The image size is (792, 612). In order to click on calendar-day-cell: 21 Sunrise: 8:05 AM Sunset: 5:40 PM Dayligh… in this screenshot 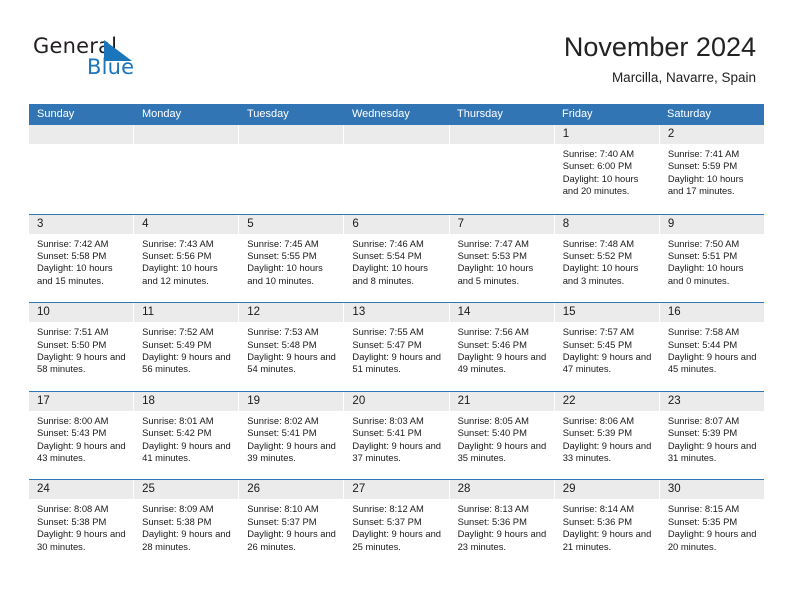, I will do `click(502, 435)`.